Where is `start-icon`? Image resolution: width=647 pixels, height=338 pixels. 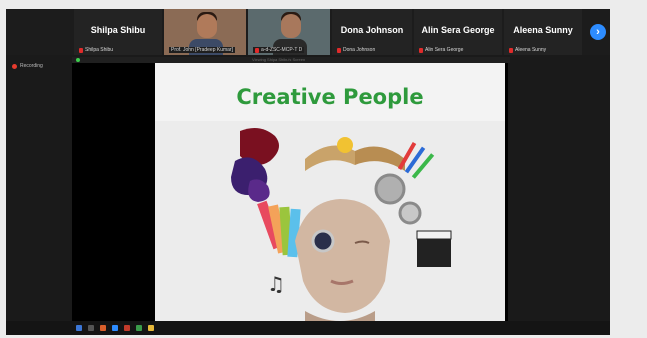
start-icon is located at coordinates (79, 328).